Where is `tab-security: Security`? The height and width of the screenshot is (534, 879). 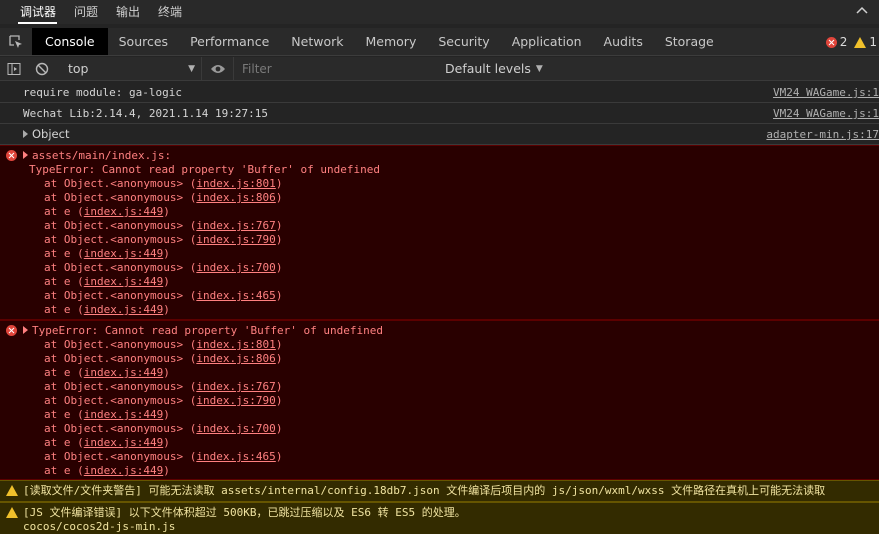 tab-security: Security is located at coordinates (463, 41).